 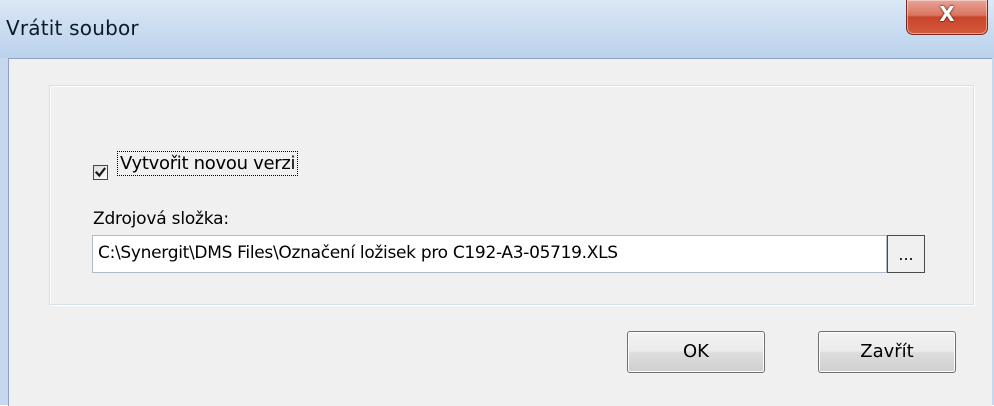 What do you see at coordinates (161, 219) in the screenshot?
I see `source-folder-label: Zdrojová složka:` at bounding box center [161, 219].